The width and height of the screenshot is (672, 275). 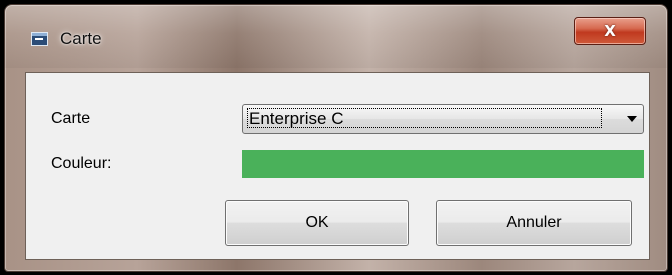 I want to click on close-button: X, so click(x=610, y=31).